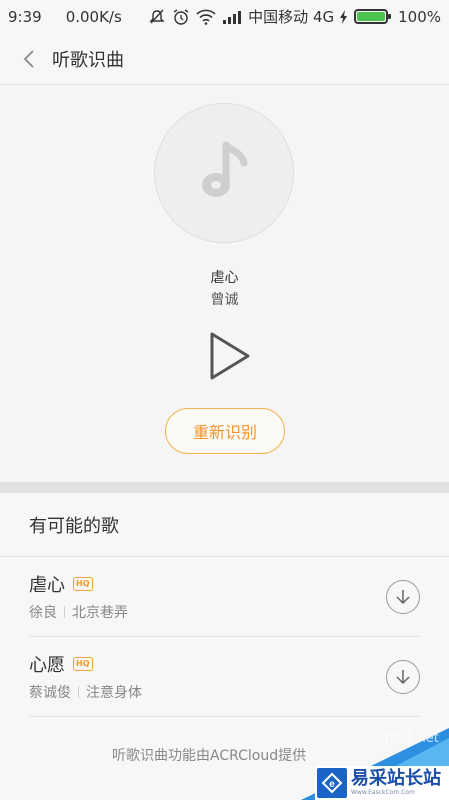 Image resolution: width=449 pixels, height=800 pixels. I want to click on battery-icon, so click(373, 16).